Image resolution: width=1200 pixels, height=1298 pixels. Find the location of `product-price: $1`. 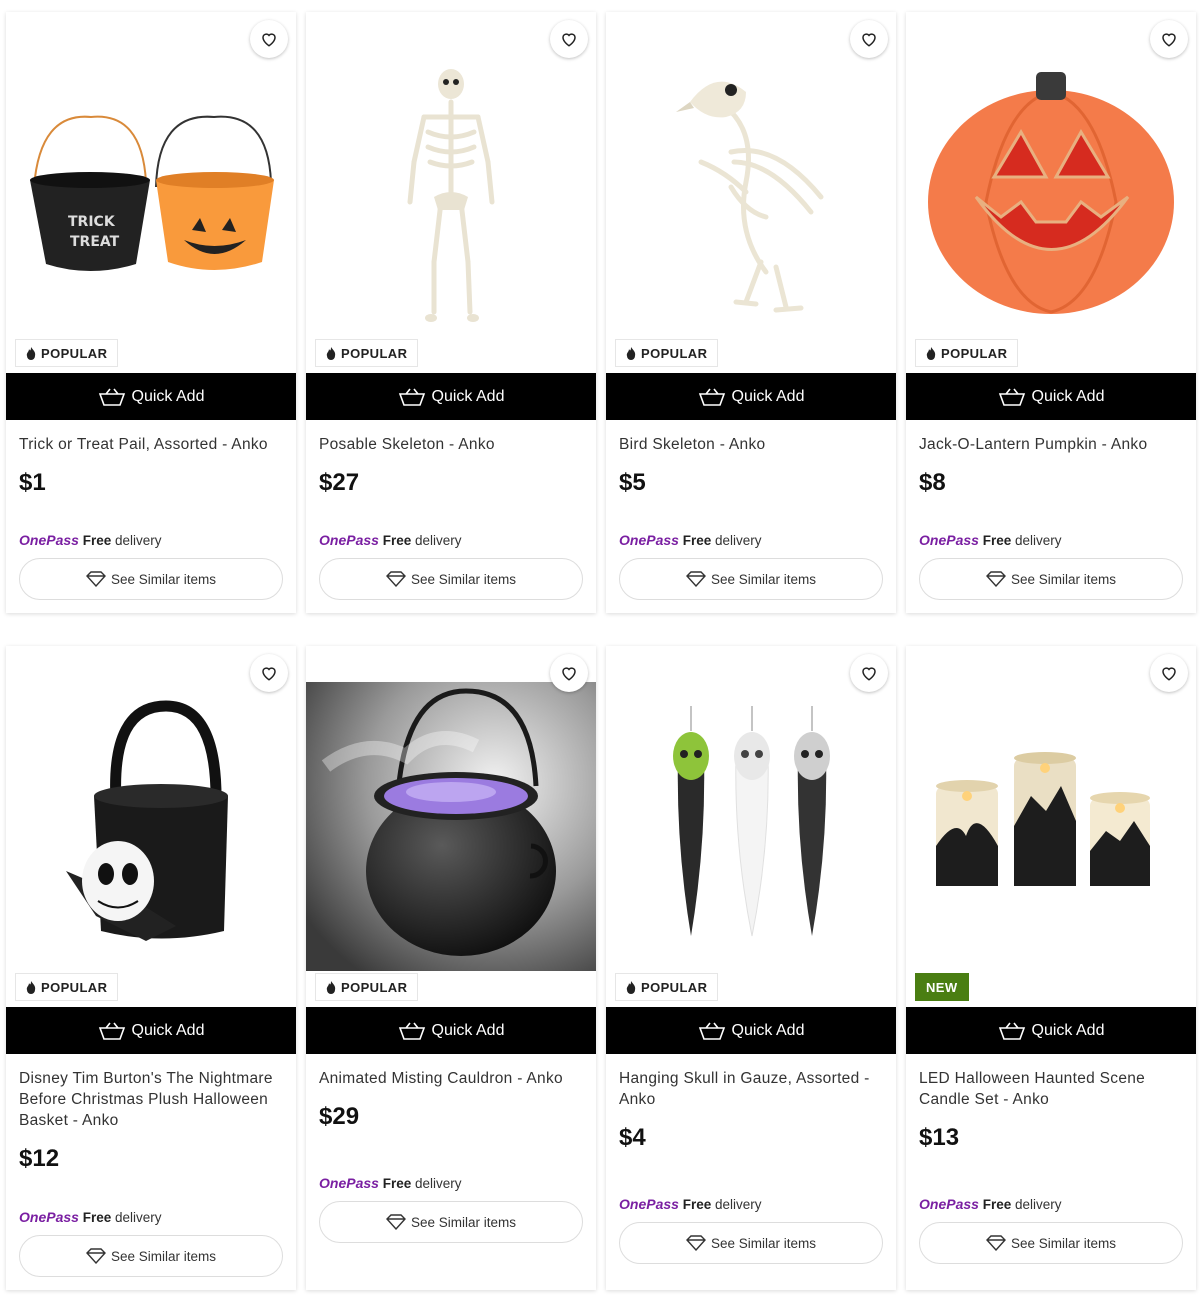

product-price: $1 is located at coordinates (32, 482).